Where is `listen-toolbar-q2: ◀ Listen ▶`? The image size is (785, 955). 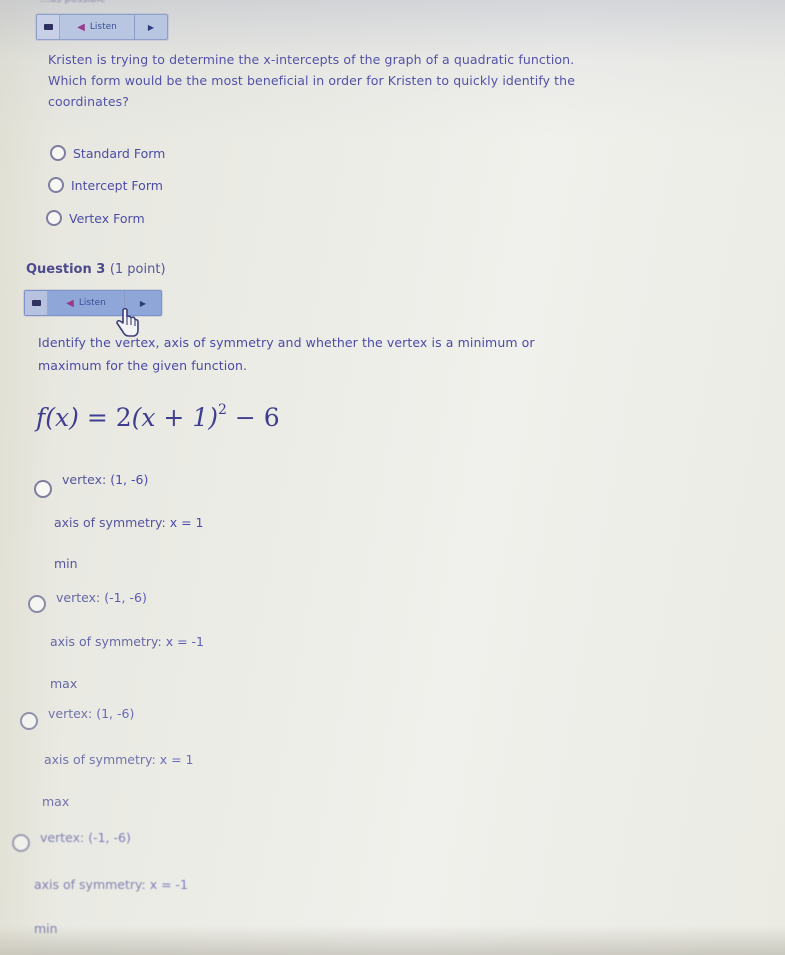
listen-toolbar-q2: ◀ Listen ▶ is located at coordinates (102, 27).